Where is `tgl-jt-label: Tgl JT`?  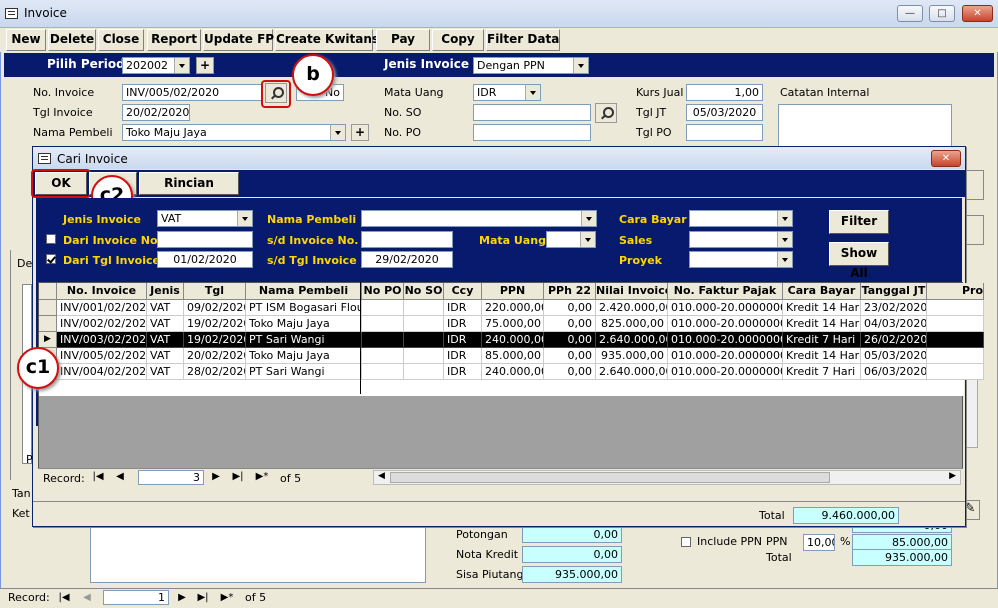 tgl-jt-label: Tgl JT is located at coordinates (651, 112).